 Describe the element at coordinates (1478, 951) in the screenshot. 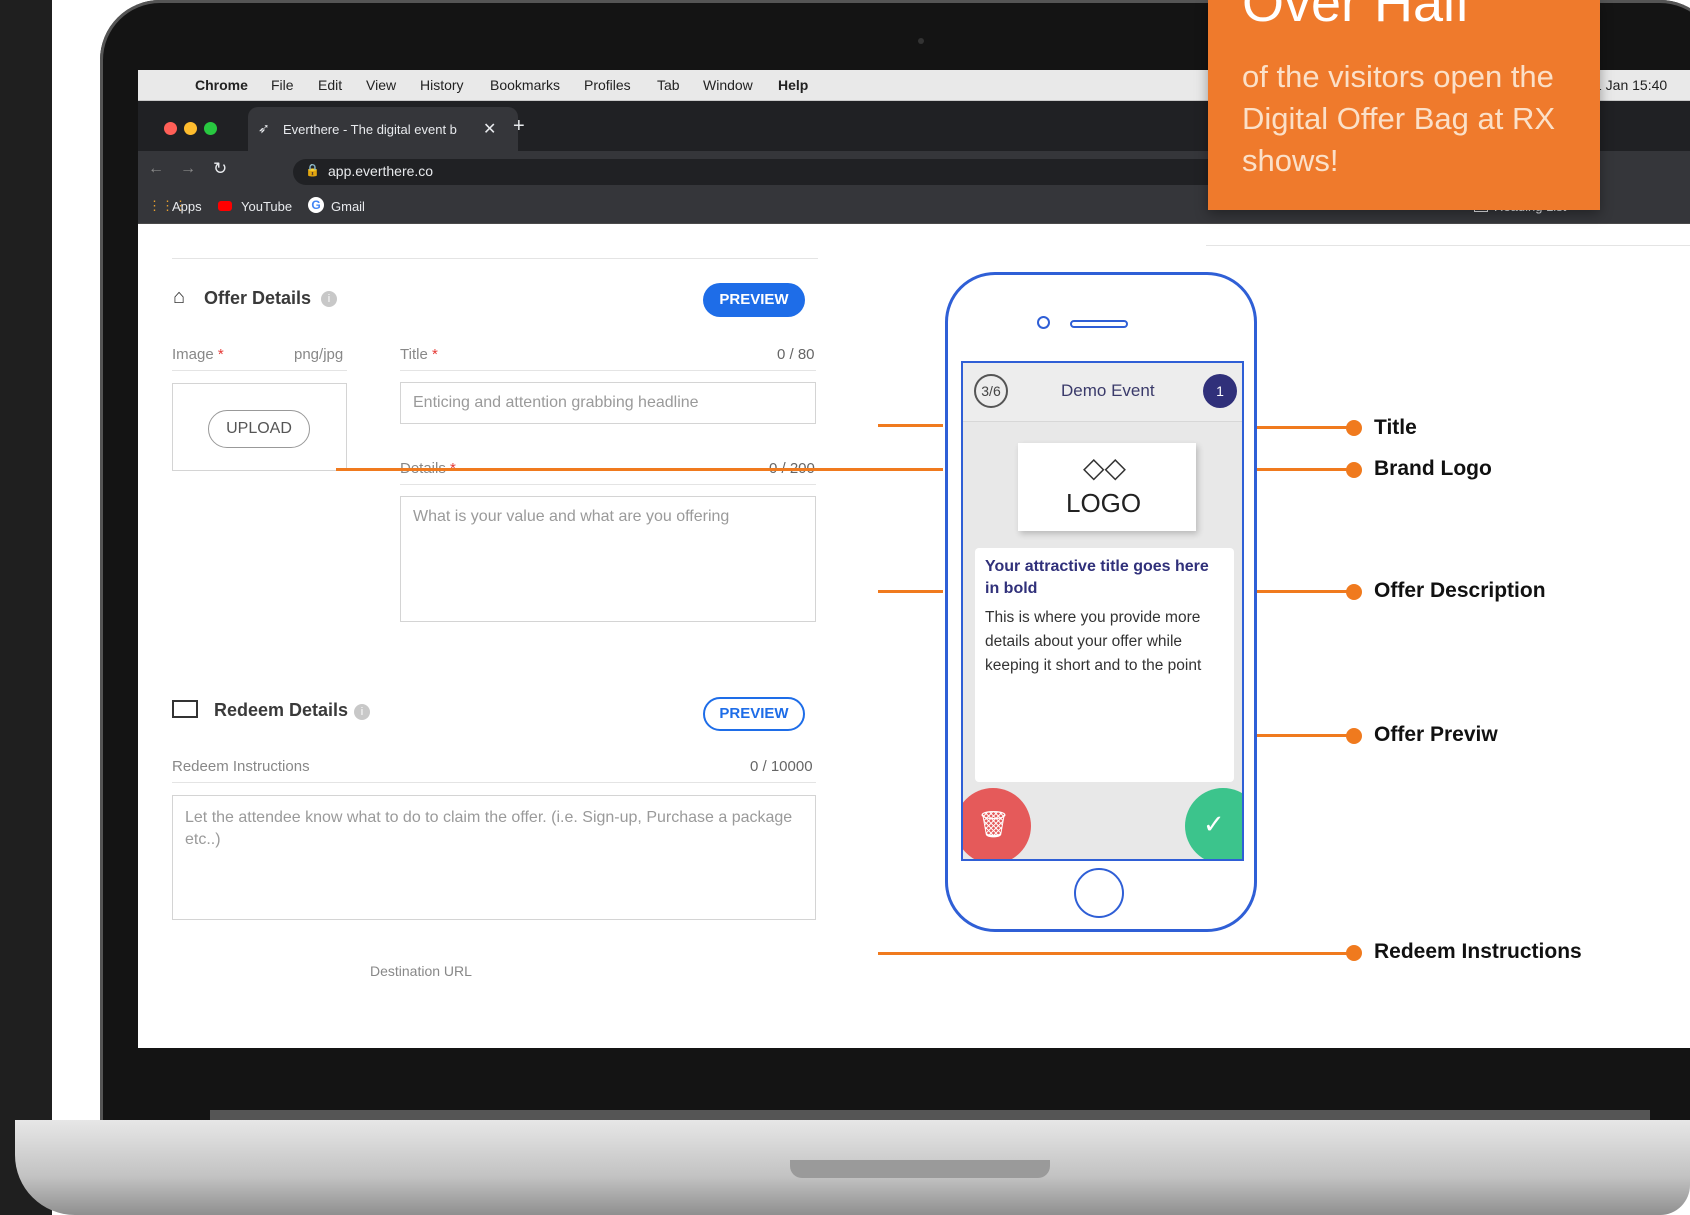

I see `callout-redeem-instructions: Redeem Instructions` at that location.